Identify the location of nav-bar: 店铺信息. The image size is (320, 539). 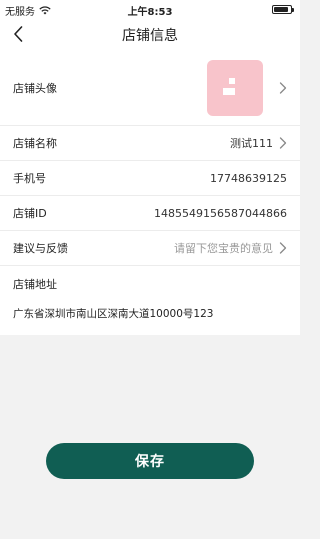
(150, 34).